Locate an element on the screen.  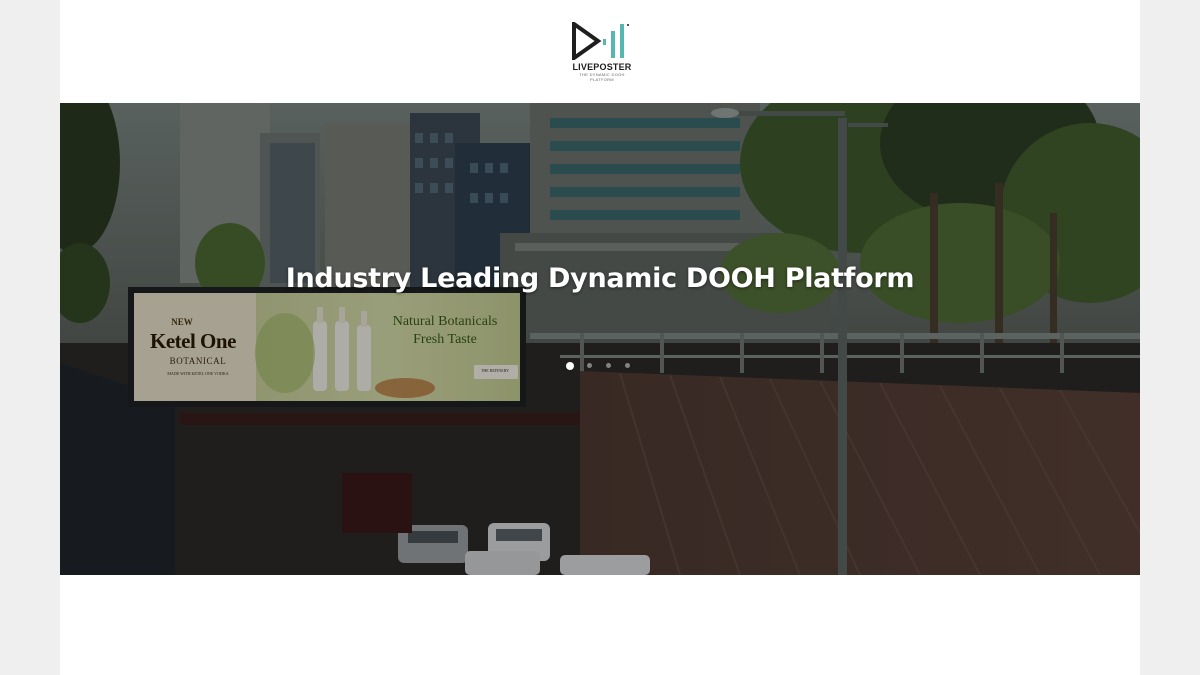
logo-mark-icon is located at coordinates (600, 41).